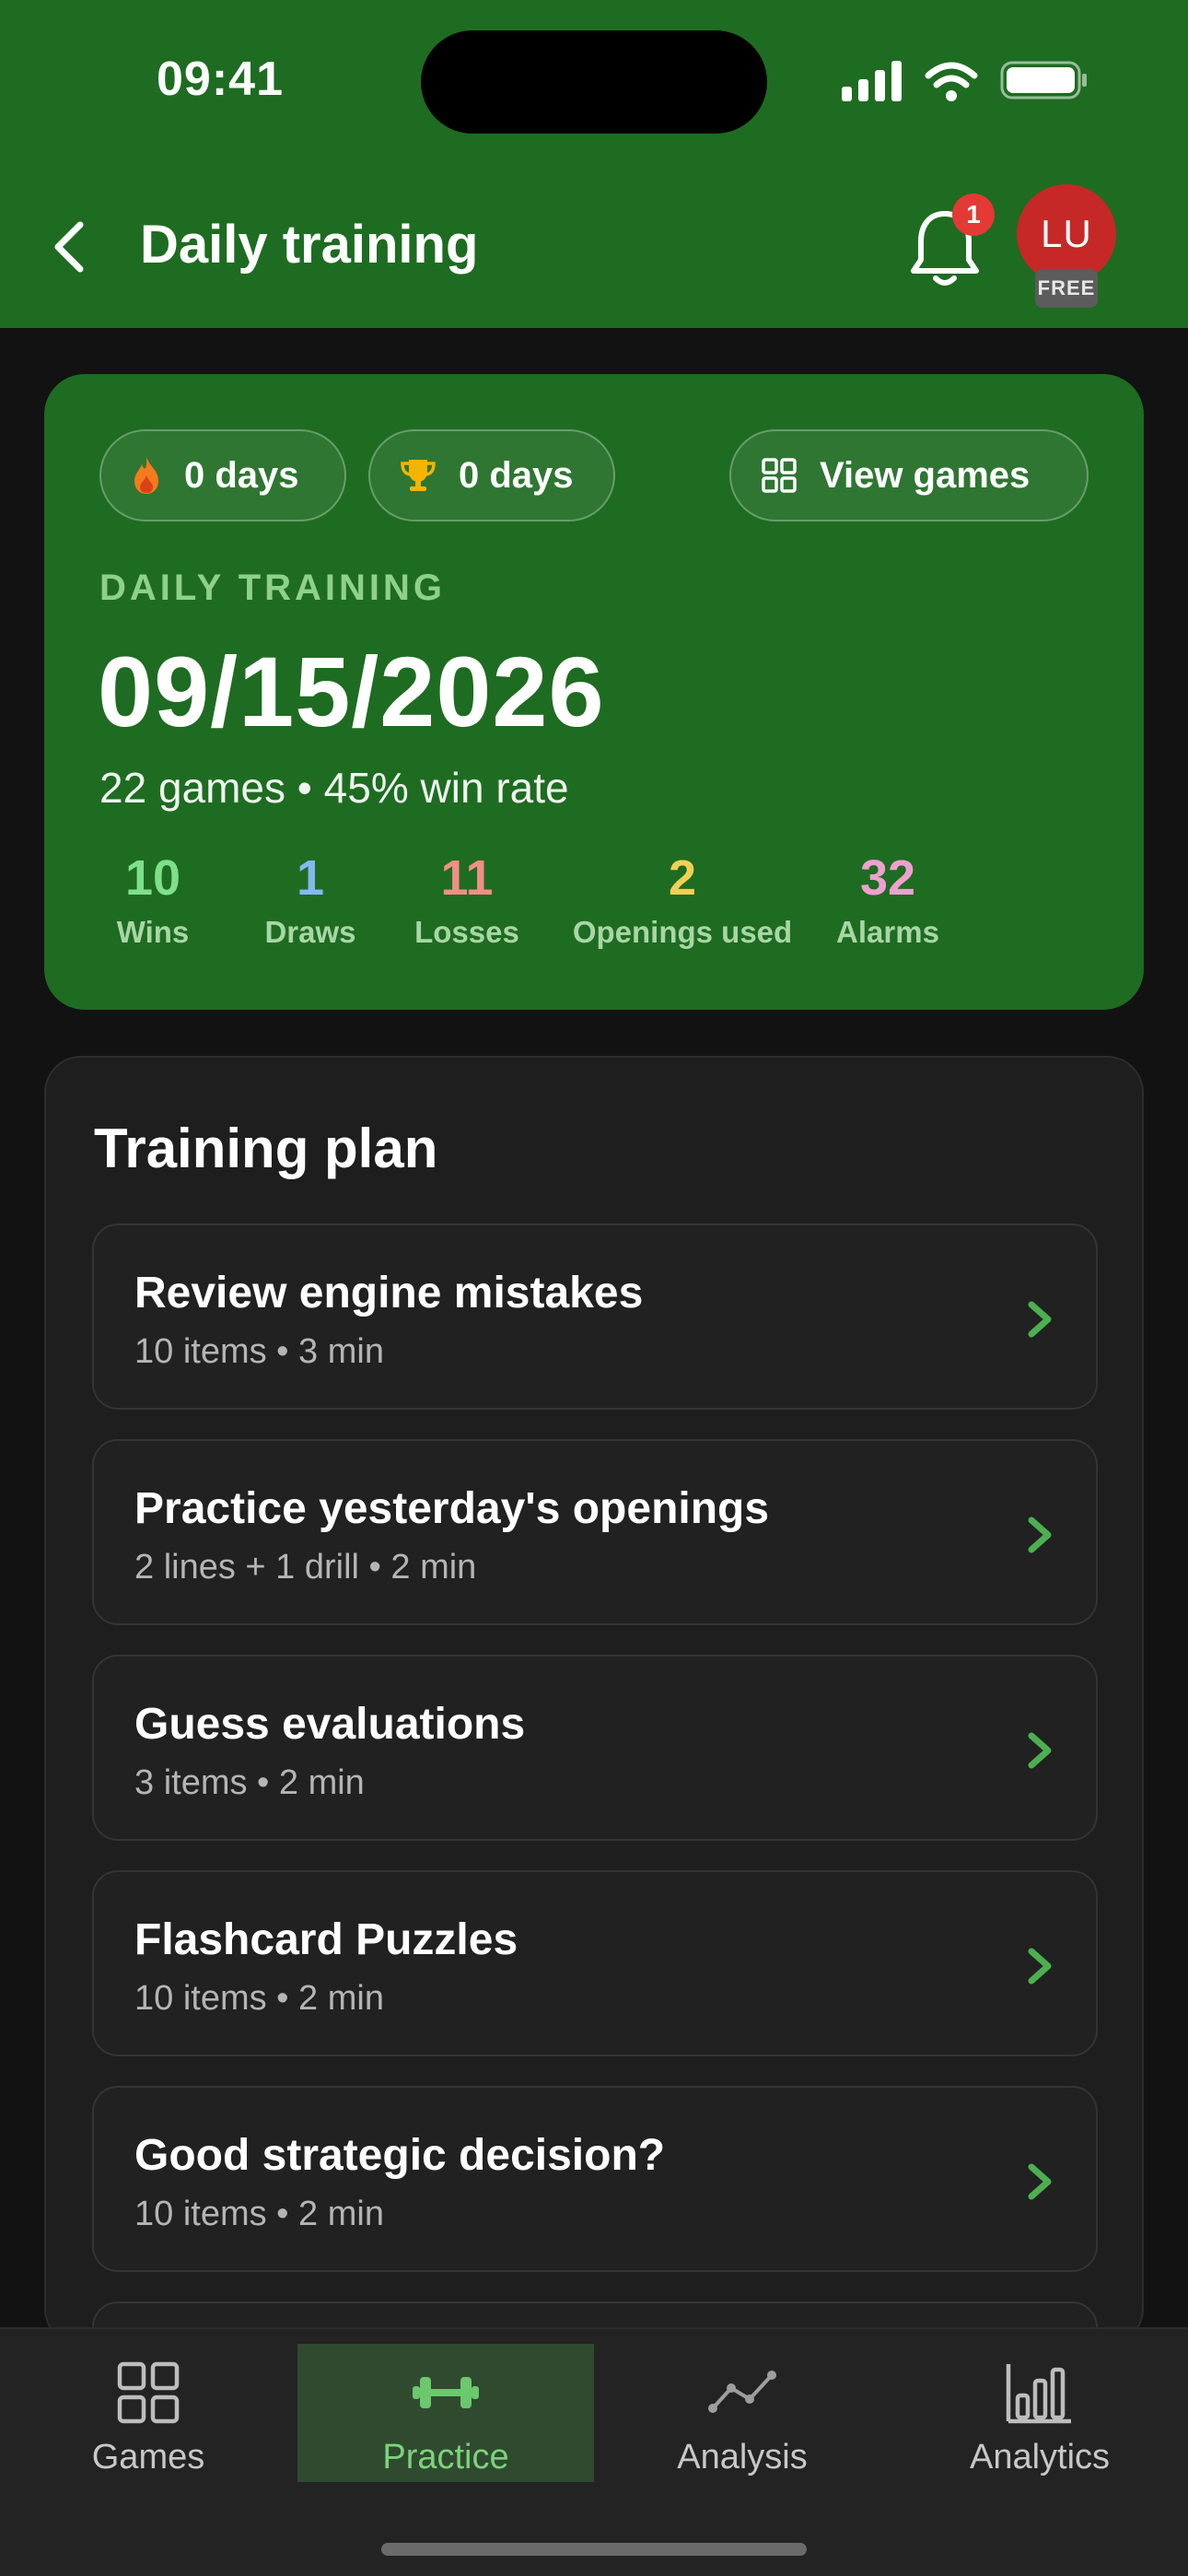 Image resolution: width=1188 pixels, height=2576 pixels. What do you see at coordinates (595, 1963) in the screenshot?
I see `plan-item-flashcard-puzzles: Flashcard Puzzles 10 items • 2 min` at bounding box center [595, 1963].